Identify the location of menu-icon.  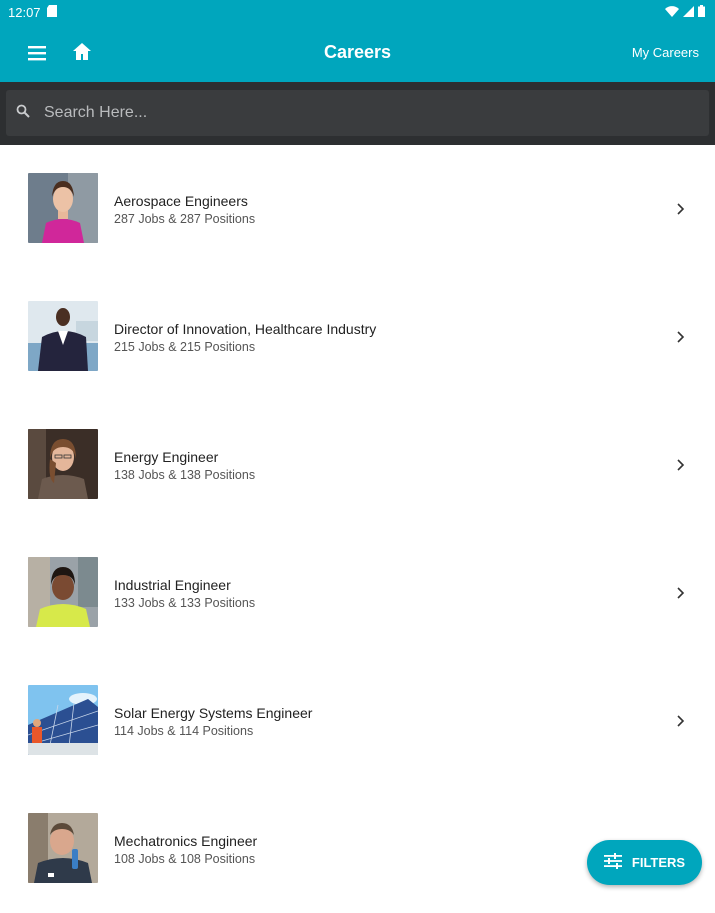
(37, 53).